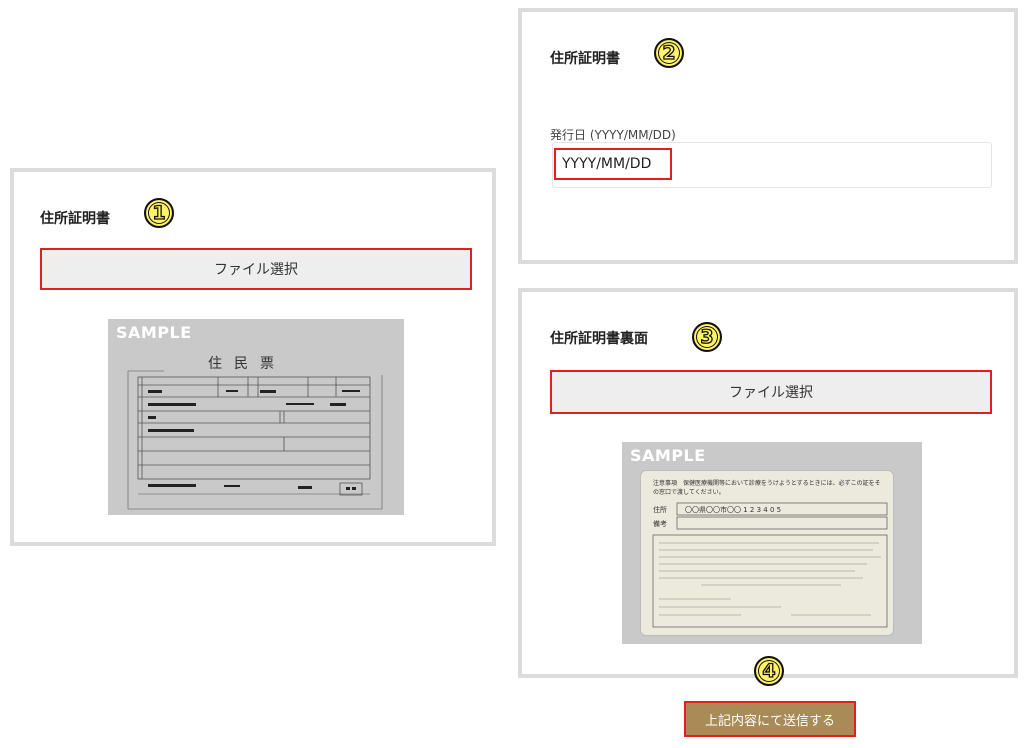 This screenshot has height=748, width=1028. What do you see at coordinates (770, 565) in the screenshot?
I see `card-form-graphic` at bounding box center [770, 565].